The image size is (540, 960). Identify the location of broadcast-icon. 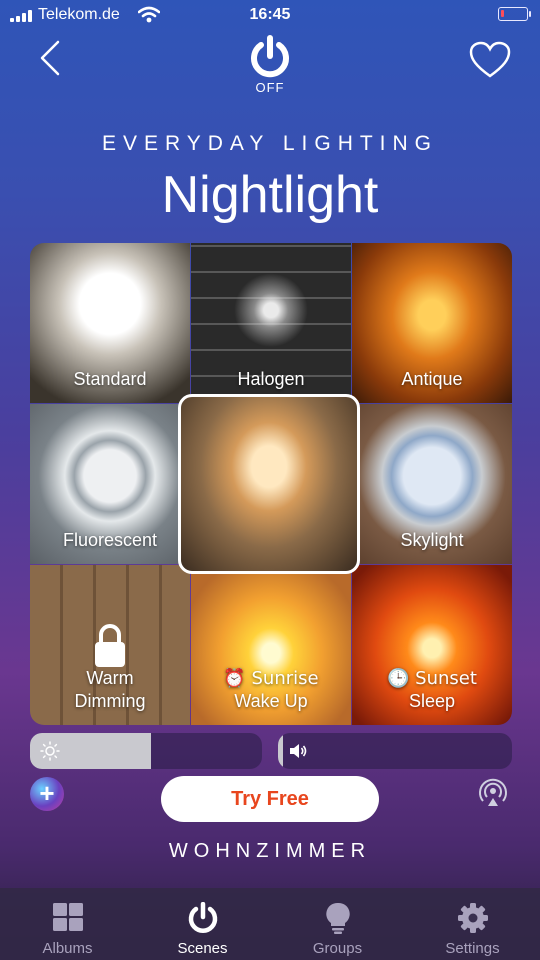
(493, 793).